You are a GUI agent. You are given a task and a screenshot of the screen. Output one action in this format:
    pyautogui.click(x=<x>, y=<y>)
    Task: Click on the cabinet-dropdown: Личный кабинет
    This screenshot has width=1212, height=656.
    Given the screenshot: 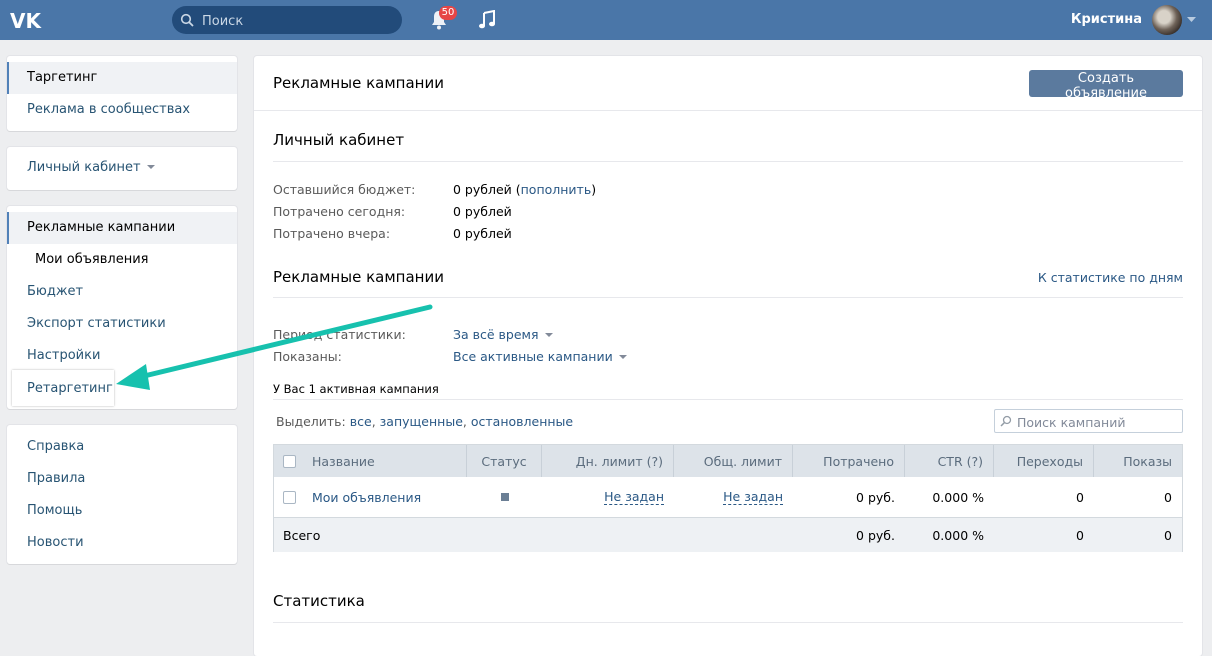 What is the action you would take?
    pyautogui.click(x=122, y=168)
    